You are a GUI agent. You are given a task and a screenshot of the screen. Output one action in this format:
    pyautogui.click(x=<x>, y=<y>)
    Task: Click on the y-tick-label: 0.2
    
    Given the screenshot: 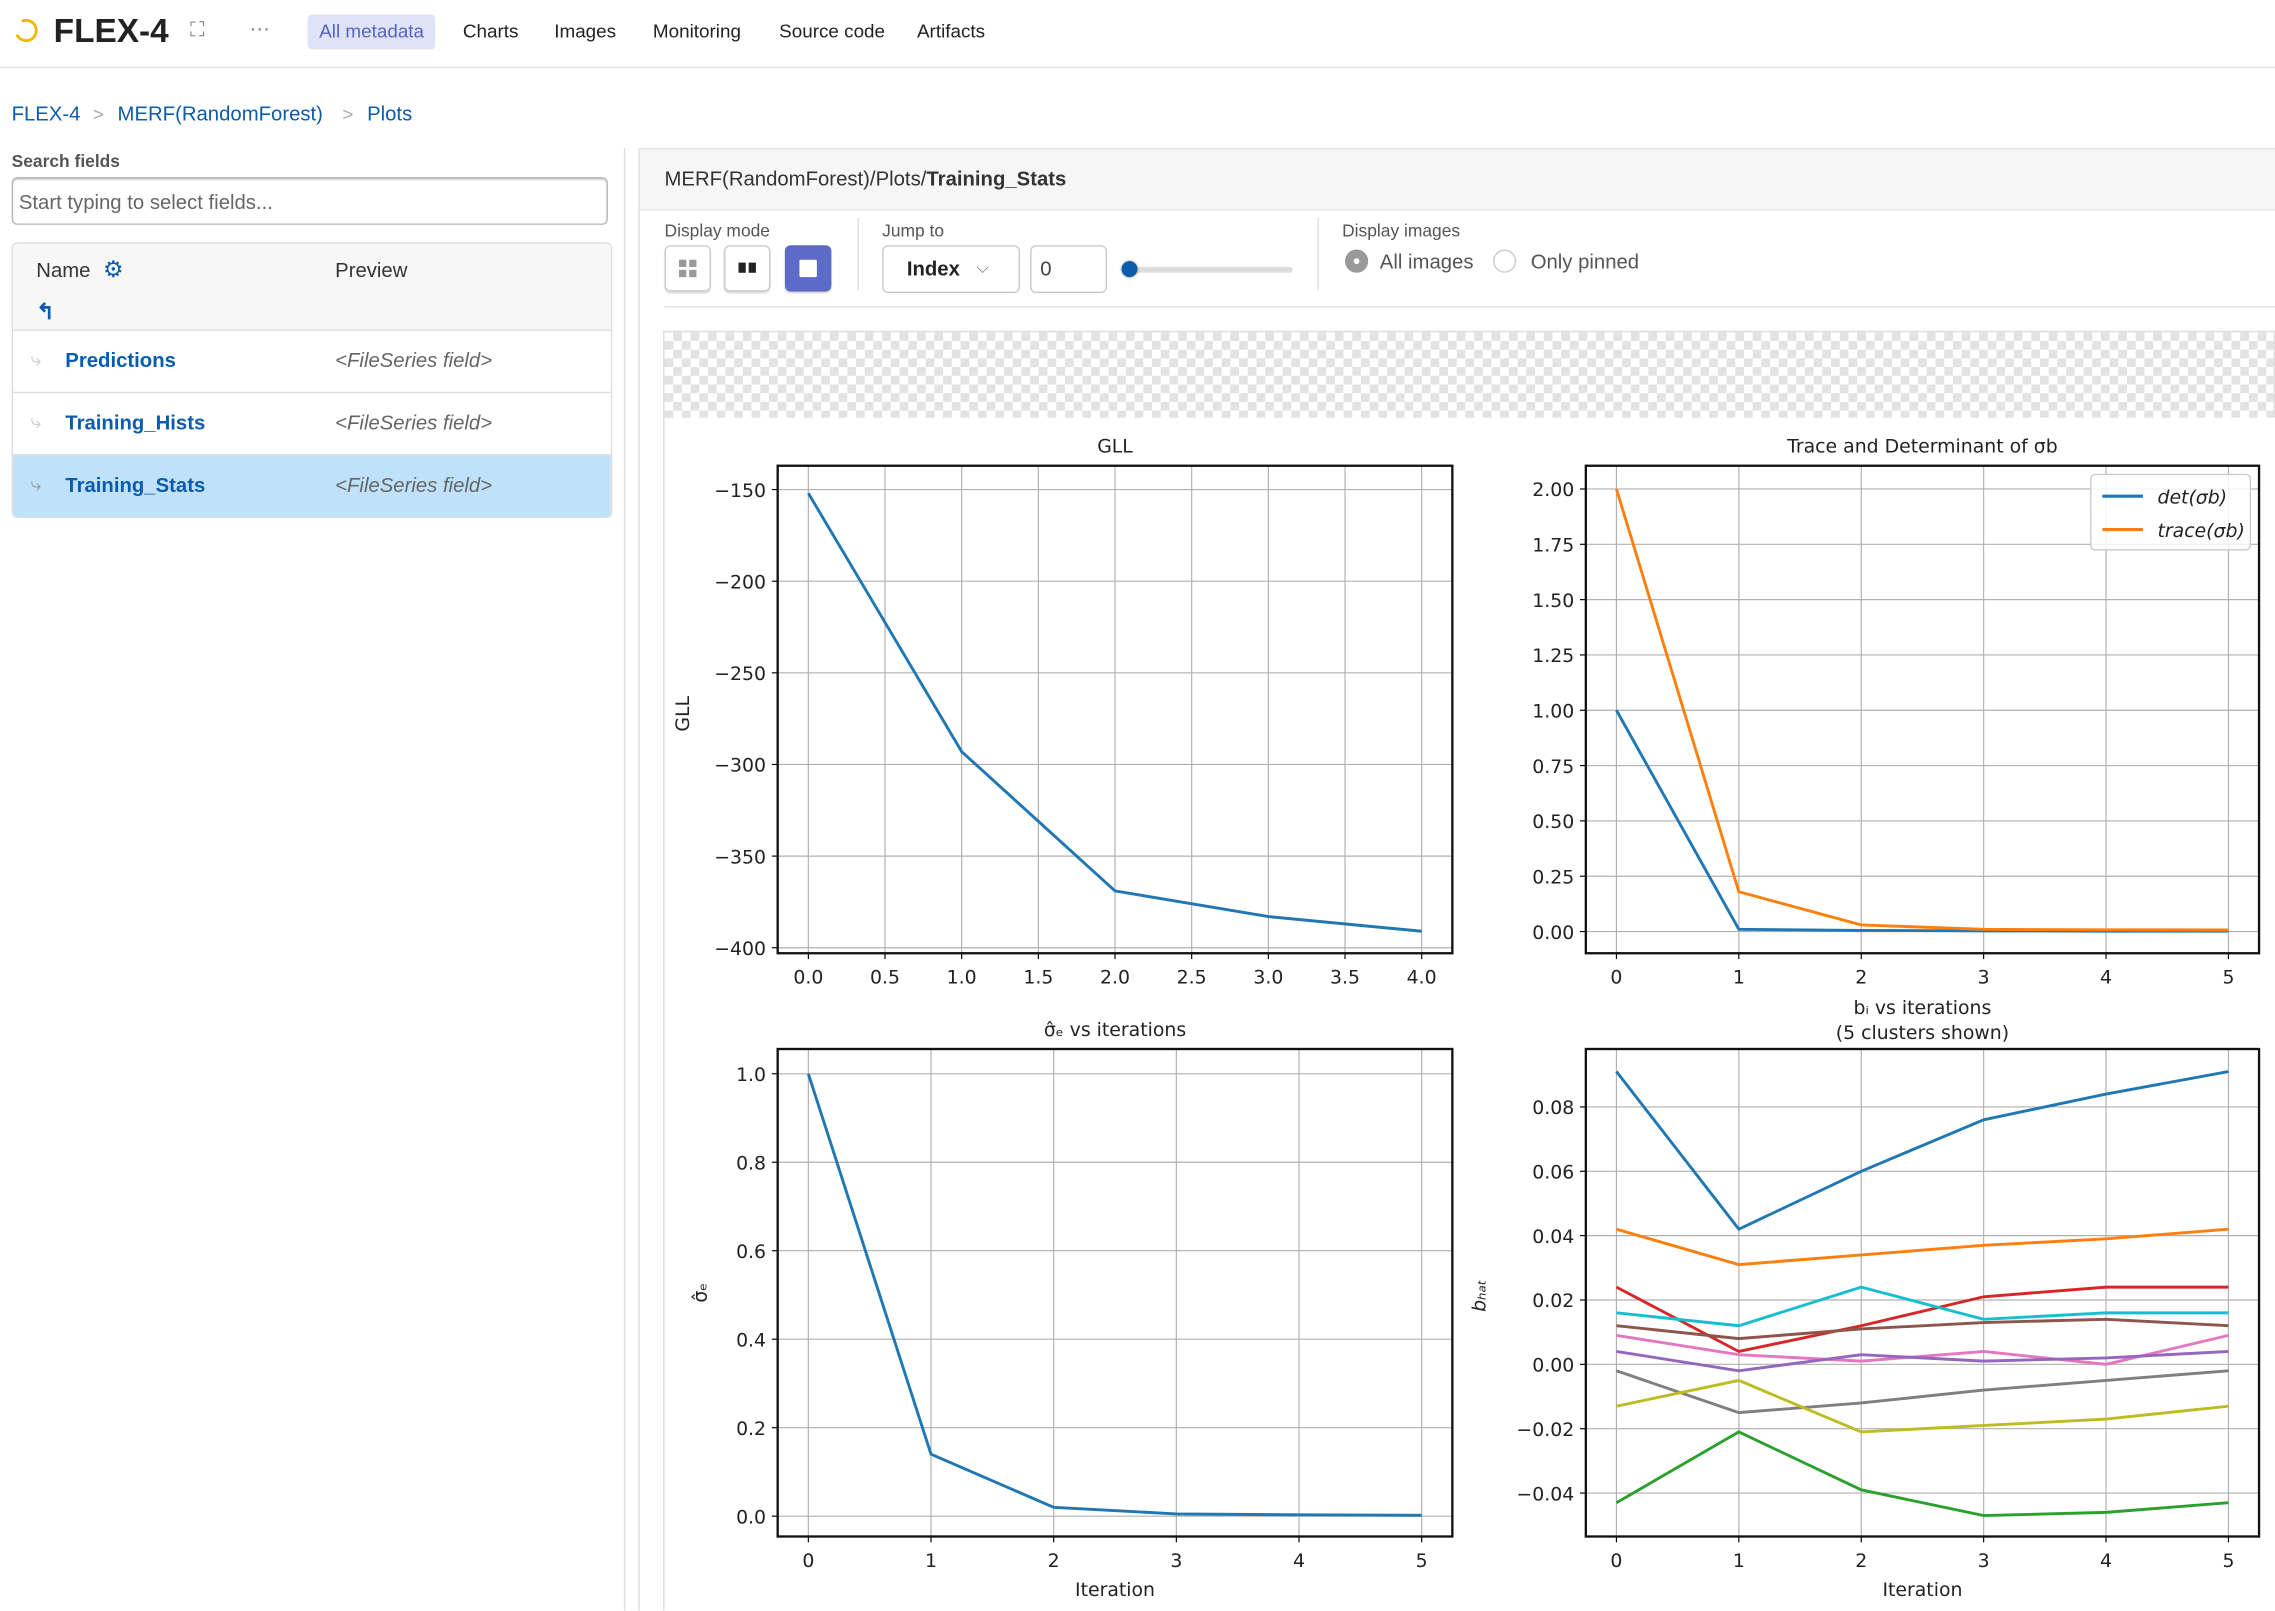 What is the action you would take?
    pyautogui.click(x=751, y=1429)
    